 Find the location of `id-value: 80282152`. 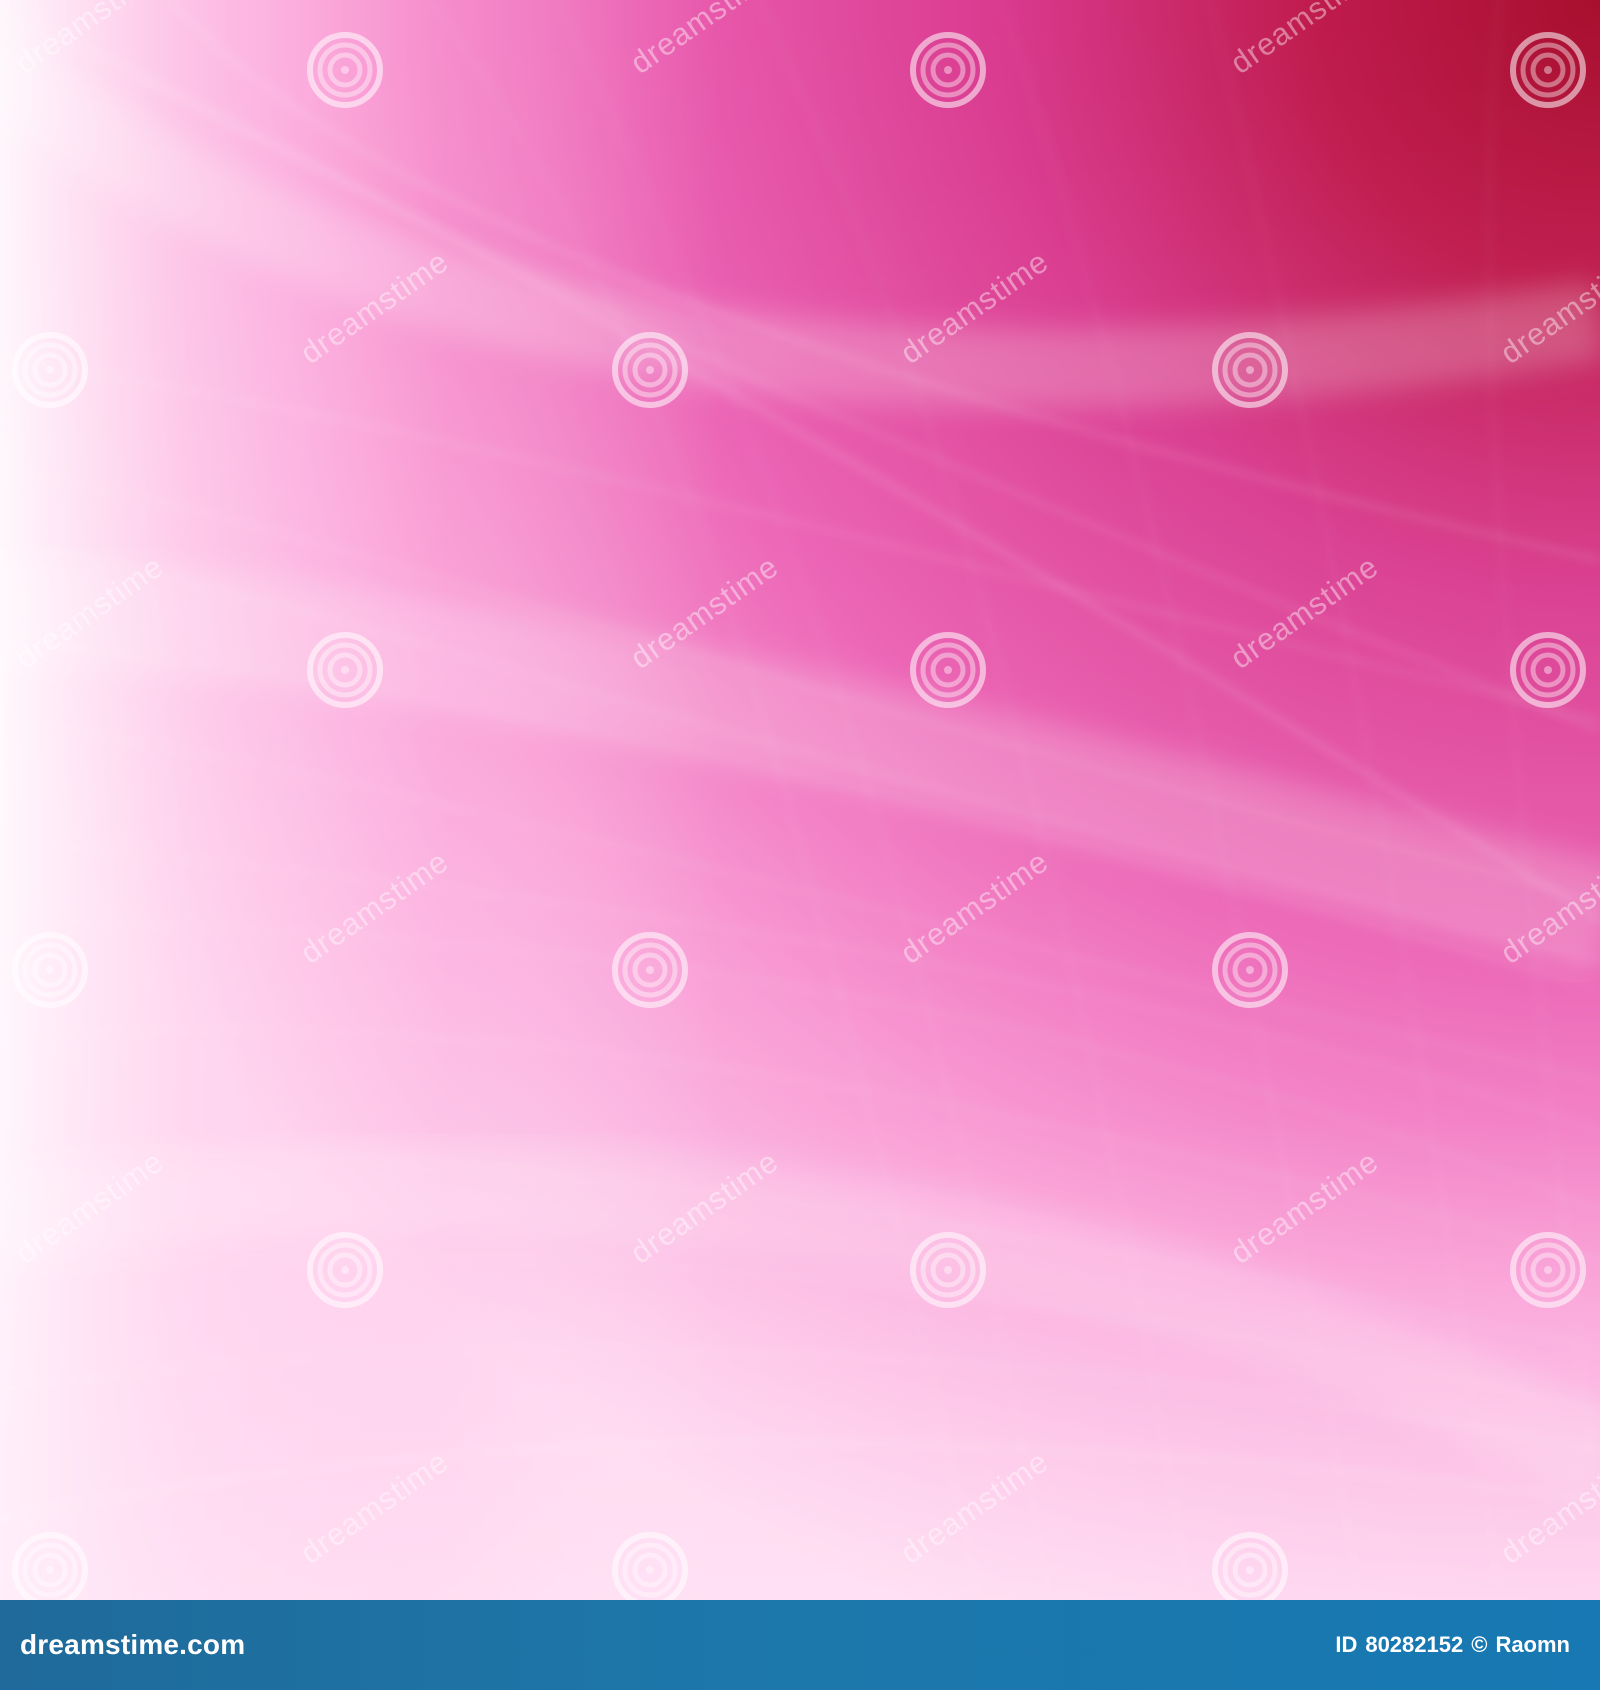

id-value: 80282152 is located at coordinates (1414, 1644).